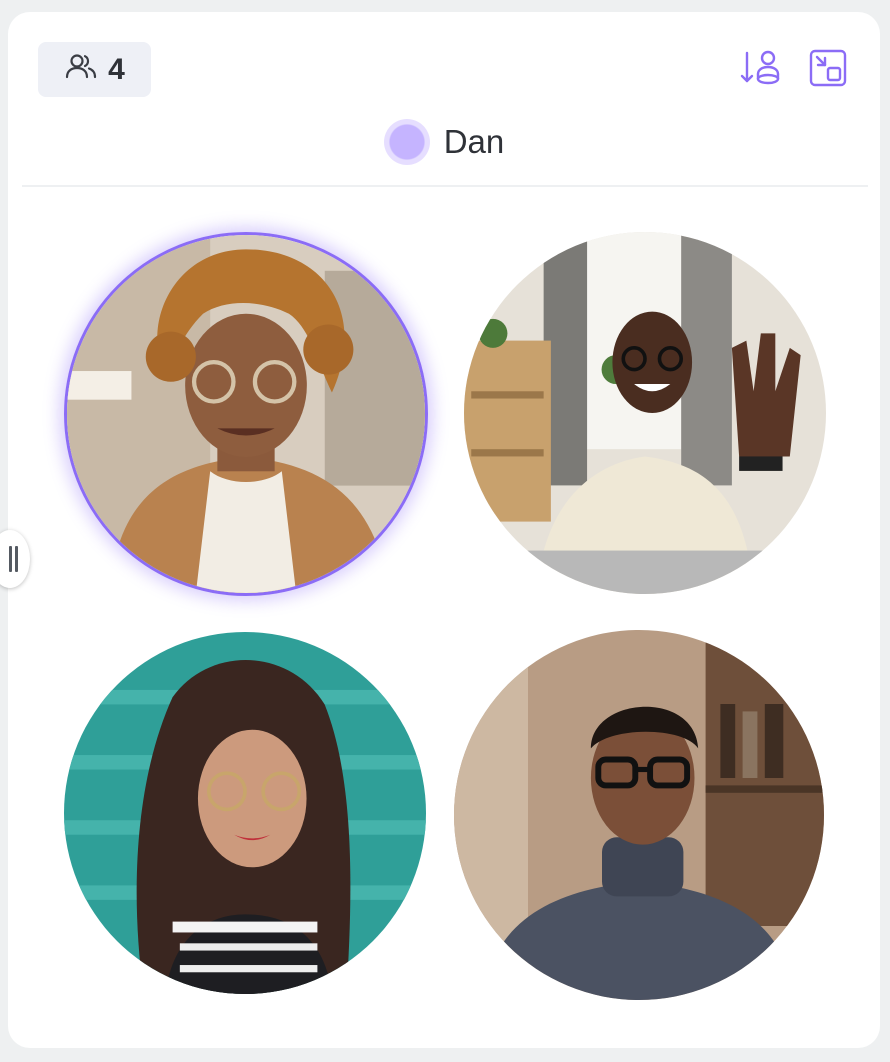  What do you see at coordinates (116, 69) in the screenshot?
I see `participant-count: 4` at bounding box center [116, 69].